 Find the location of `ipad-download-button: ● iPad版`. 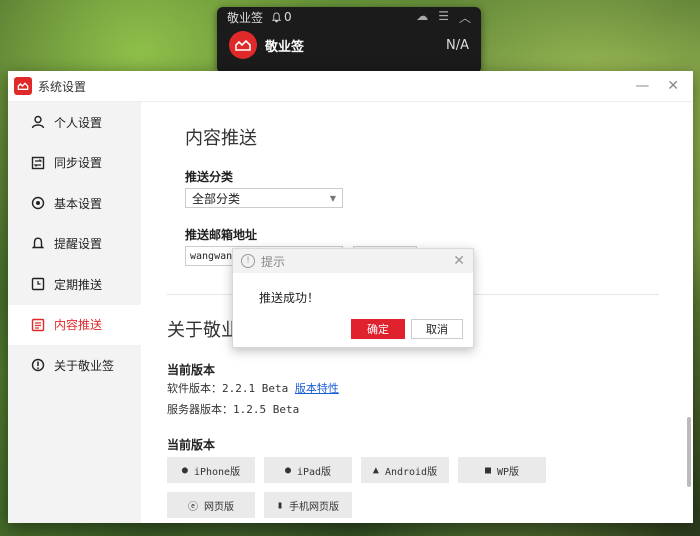

ipad-download-button: ● iPad版 is located at coordinates (308, 470).